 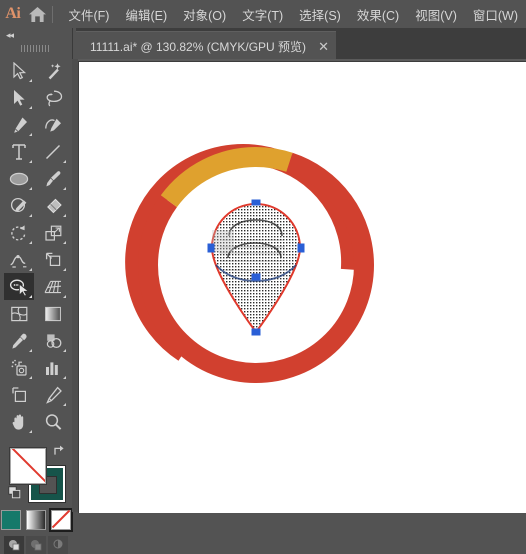 I want to click on color-mode-swatches, so click(x=36, y=520).